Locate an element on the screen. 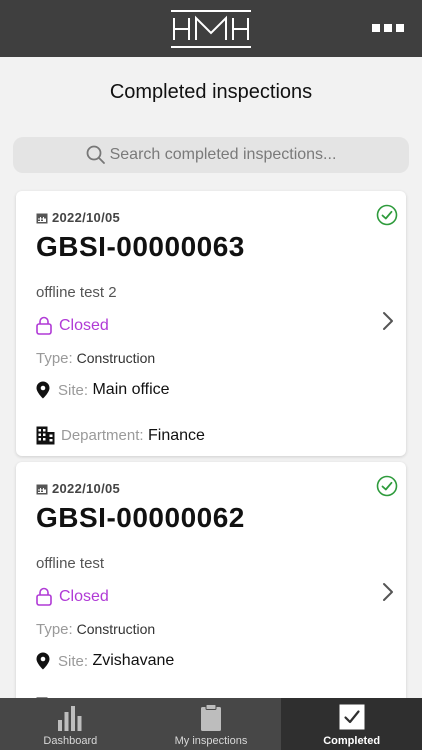 The height and width of the screenshot is (750, 422). tab-my-inspections: My inspections is located at coordinates (211, 724).